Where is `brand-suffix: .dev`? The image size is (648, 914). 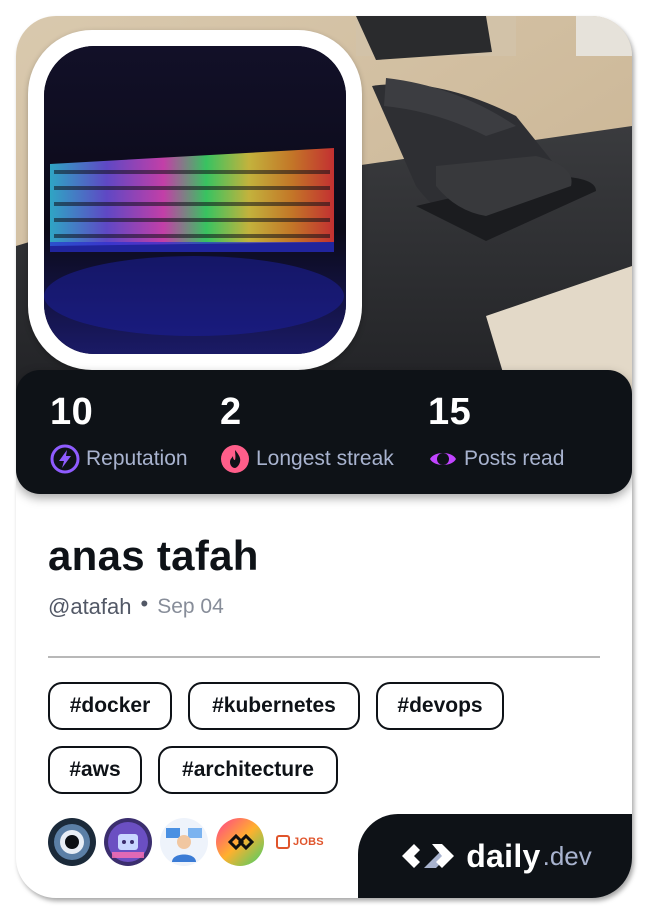 brand-suffix: .dev is located at coordinates (567, 855).